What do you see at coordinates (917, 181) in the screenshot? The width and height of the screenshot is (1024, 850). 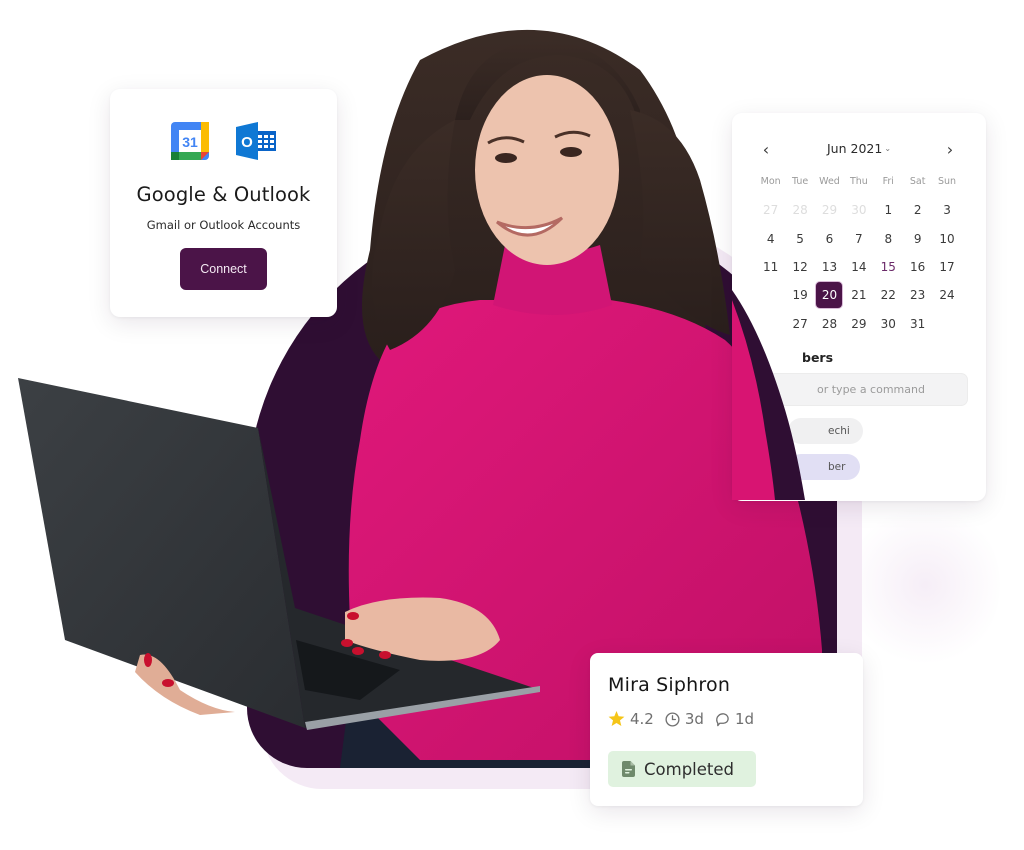 I see `weekday-label: Sat` at bounding box center [917, 181].